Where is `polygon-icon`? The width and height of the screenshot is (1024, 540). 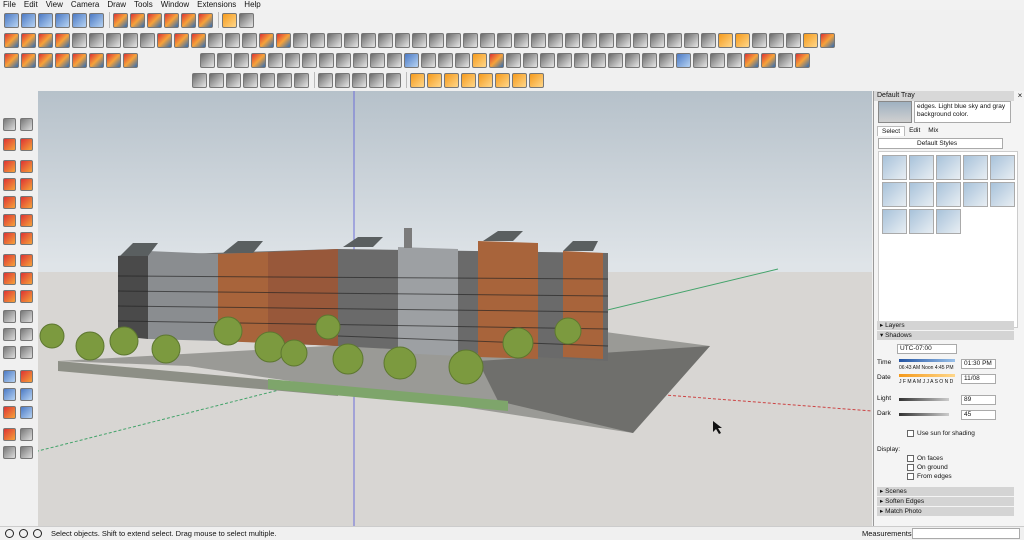 polygon-icon is located at coordinates (26, 202).